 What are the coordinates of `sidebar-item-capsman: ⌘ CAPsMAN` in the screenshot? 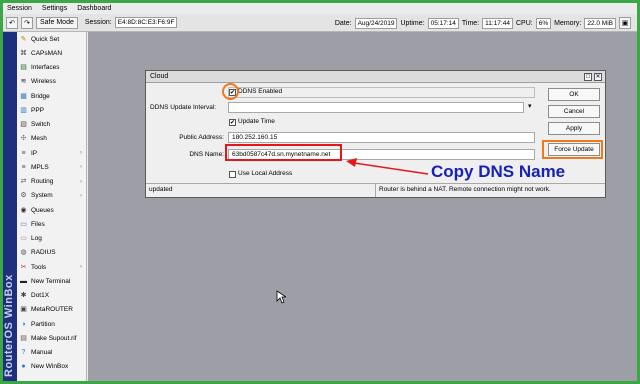 It's located at (51, 53).